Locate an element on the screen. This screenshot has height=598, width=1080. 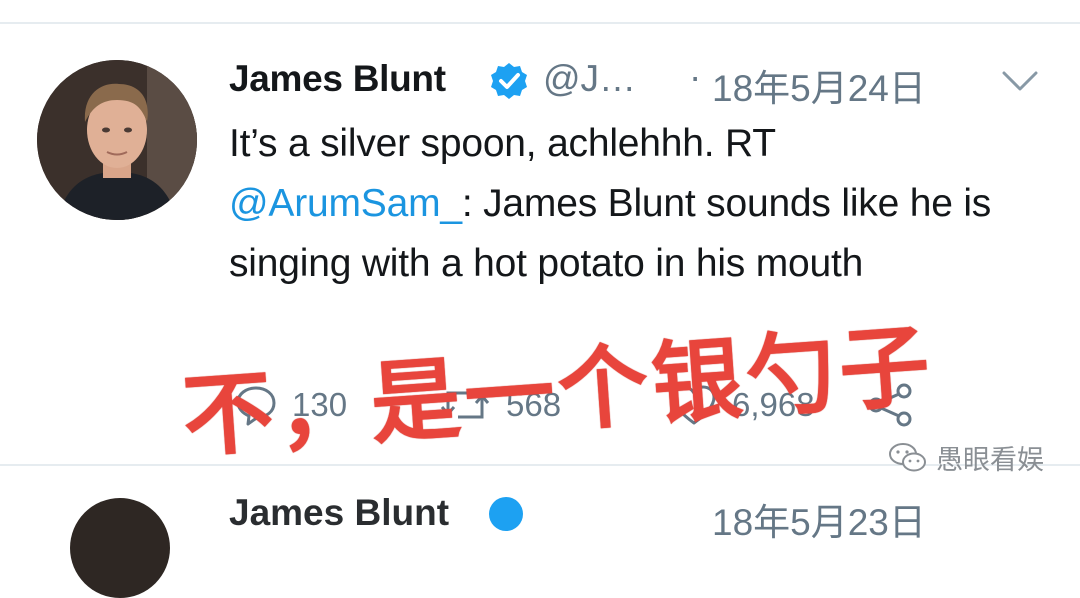
tweet-text-before: It’s a silver spoon, achlehhh. RT is located at coordinates (502, 143).